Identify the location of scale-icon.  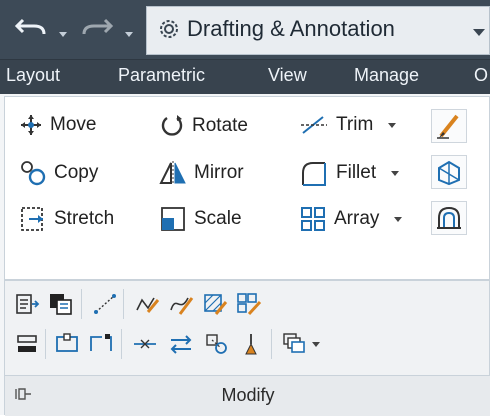
(173, 219).